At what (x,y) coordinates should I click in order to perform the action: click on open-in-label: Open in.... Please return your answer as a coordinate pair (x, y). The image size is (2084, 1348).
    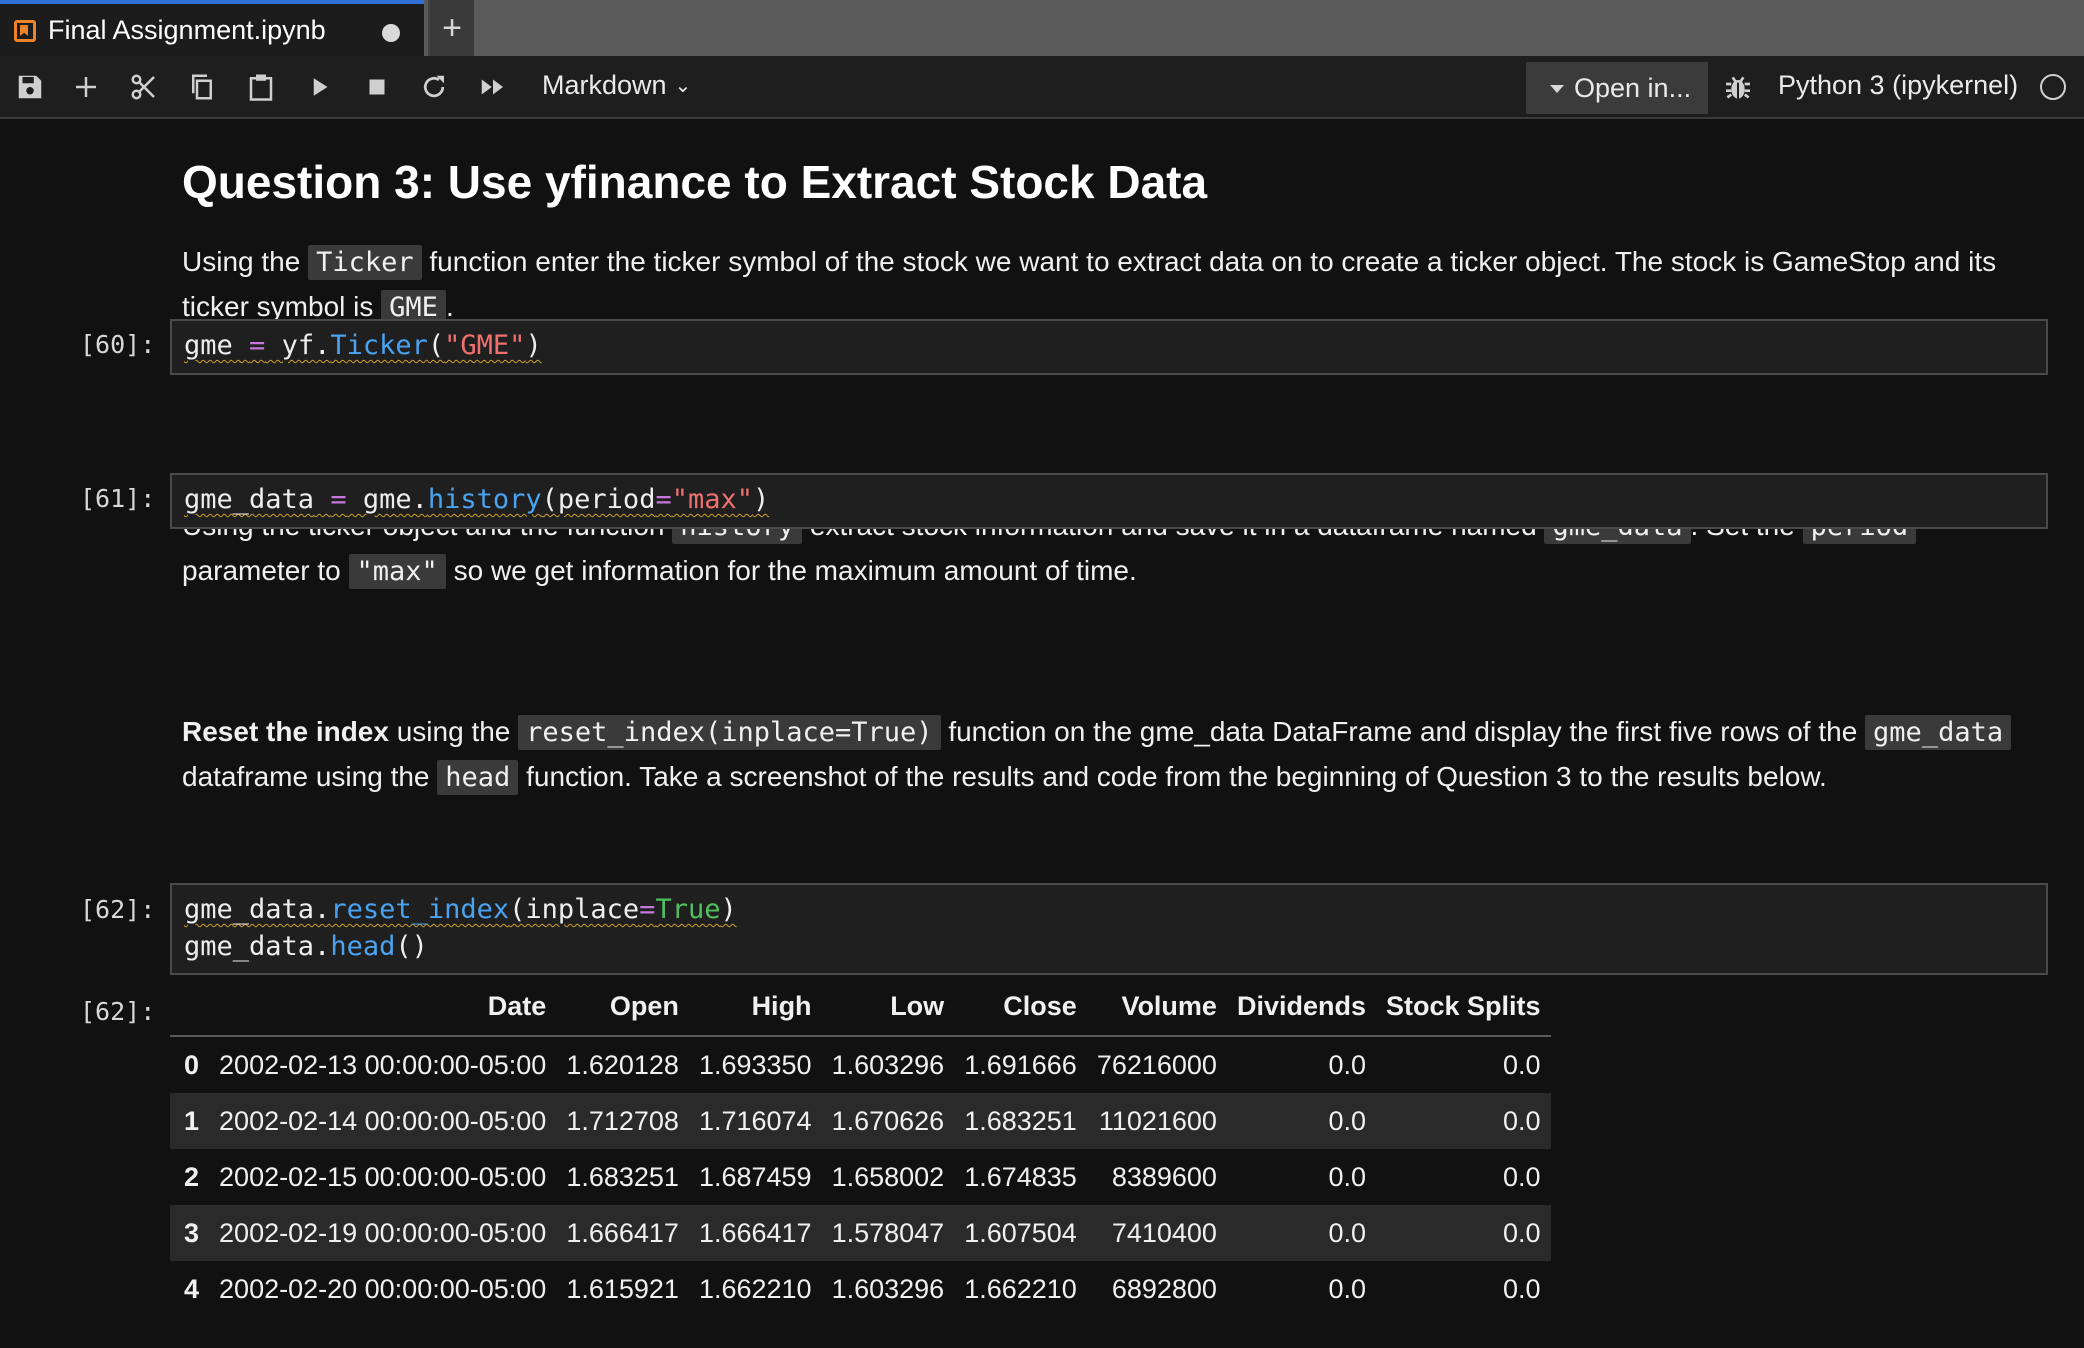
    Looking at the image, I should click on (1633, 88).